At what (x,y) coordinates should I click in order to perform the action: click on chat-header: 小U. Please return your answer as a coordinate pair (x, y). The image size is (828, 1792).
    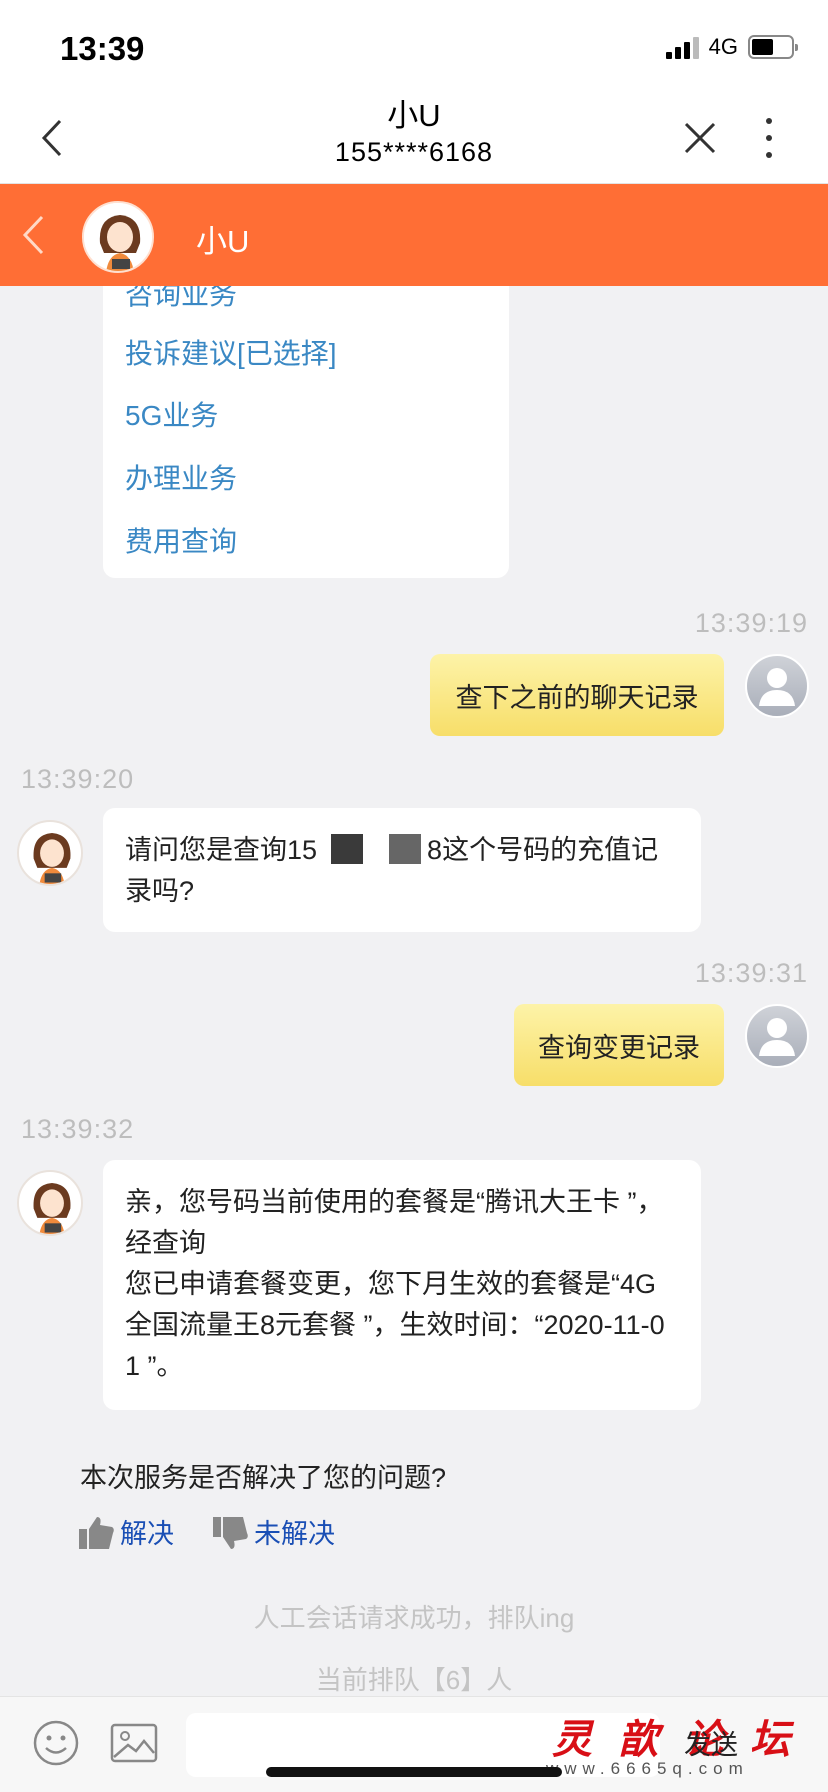
    Looking at the image, I should click on (414, 235).